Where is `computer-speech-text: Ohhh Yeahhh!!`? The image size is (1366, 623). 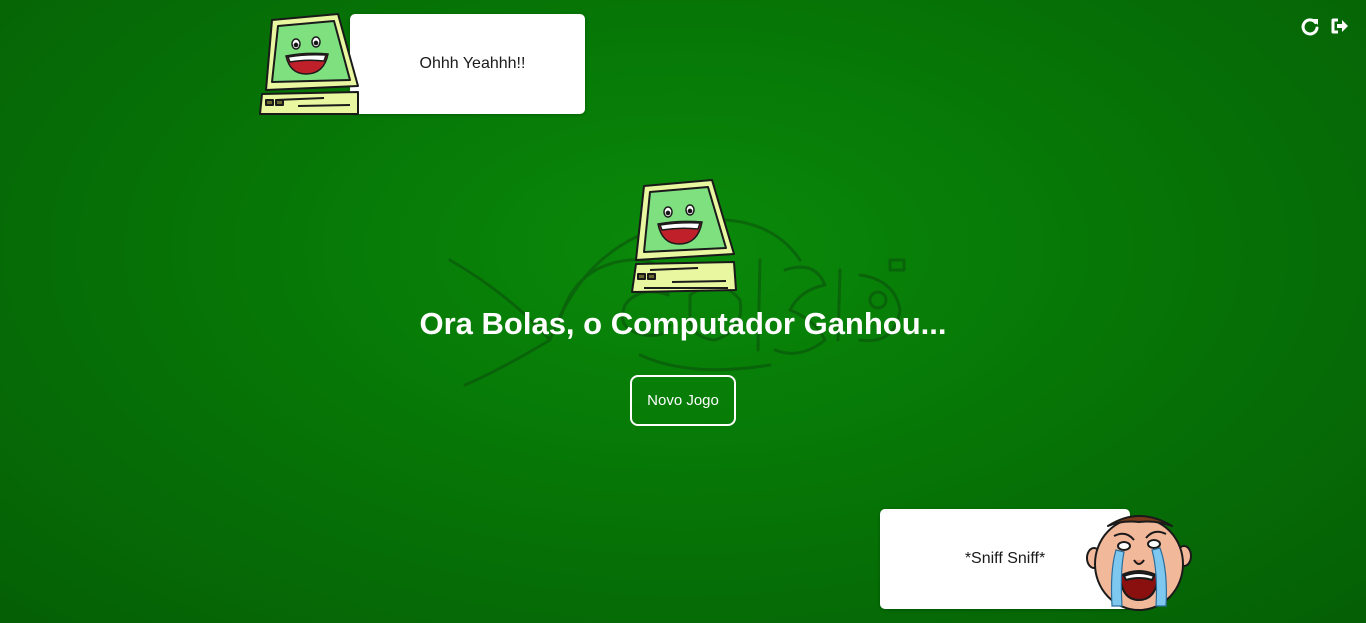 computer-speech-text: Ohhh Yeahhh!! is located at coordinates (472, 63).